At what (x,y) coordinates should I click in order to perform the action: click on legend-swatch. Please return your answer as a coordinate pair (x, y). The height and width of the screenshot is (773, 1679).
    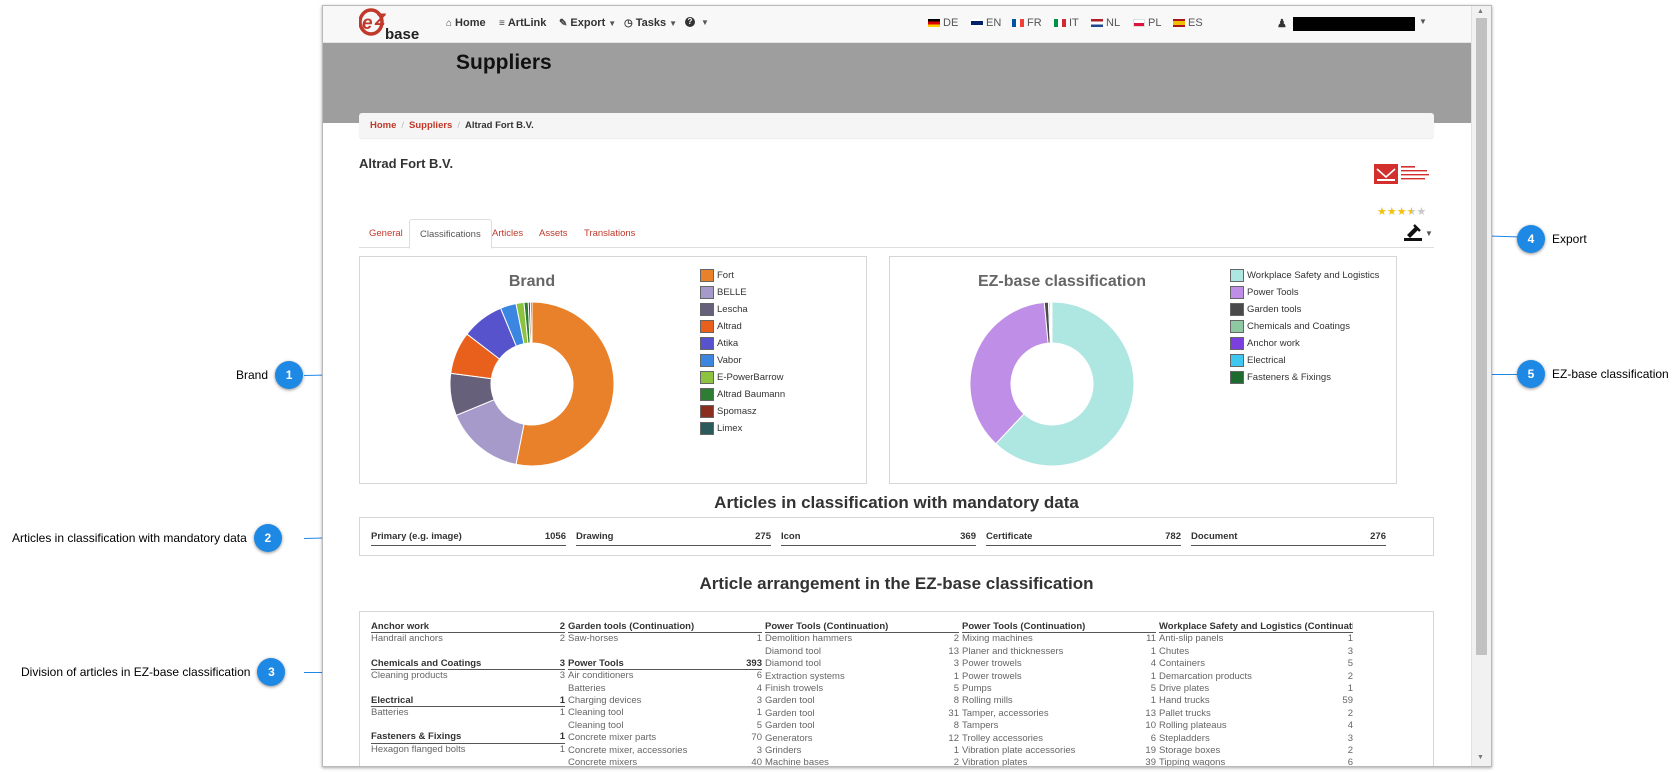
    Looking at the image, I should click on (1237, 292).